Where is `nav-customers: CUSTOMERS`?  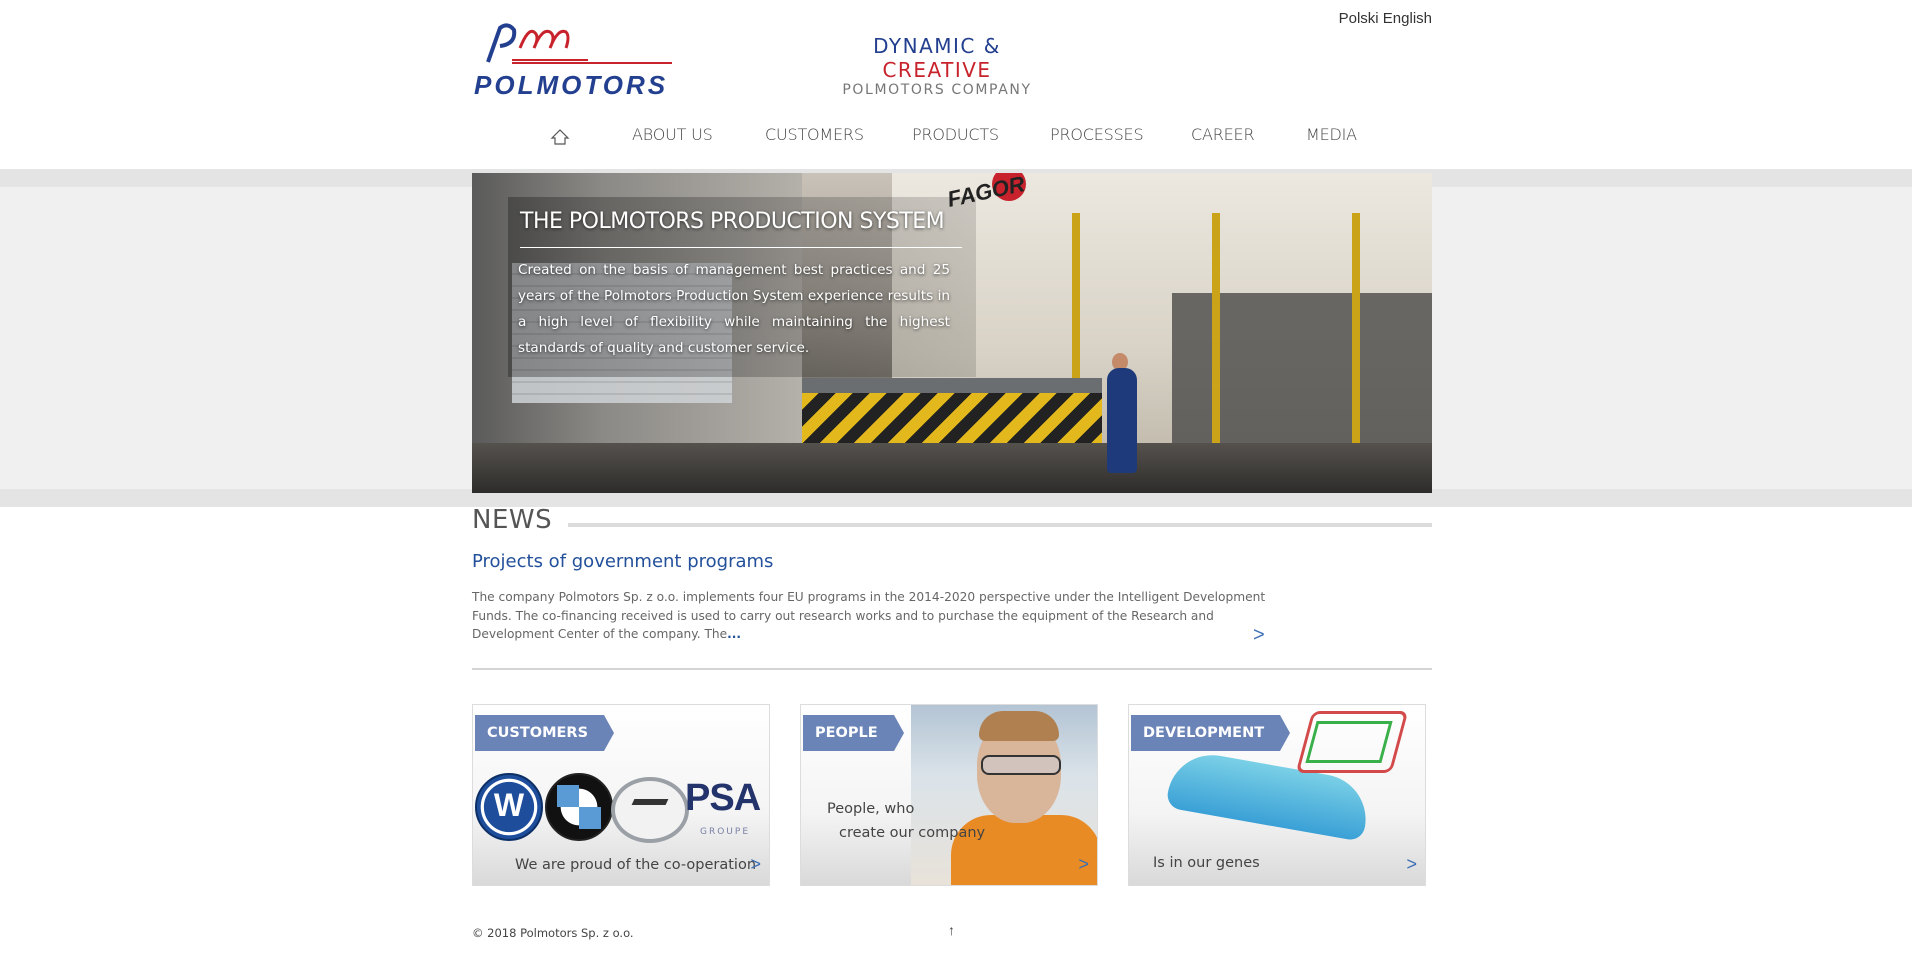
nav-customers: CUSTOMERS is located at coordinates (814, 134).